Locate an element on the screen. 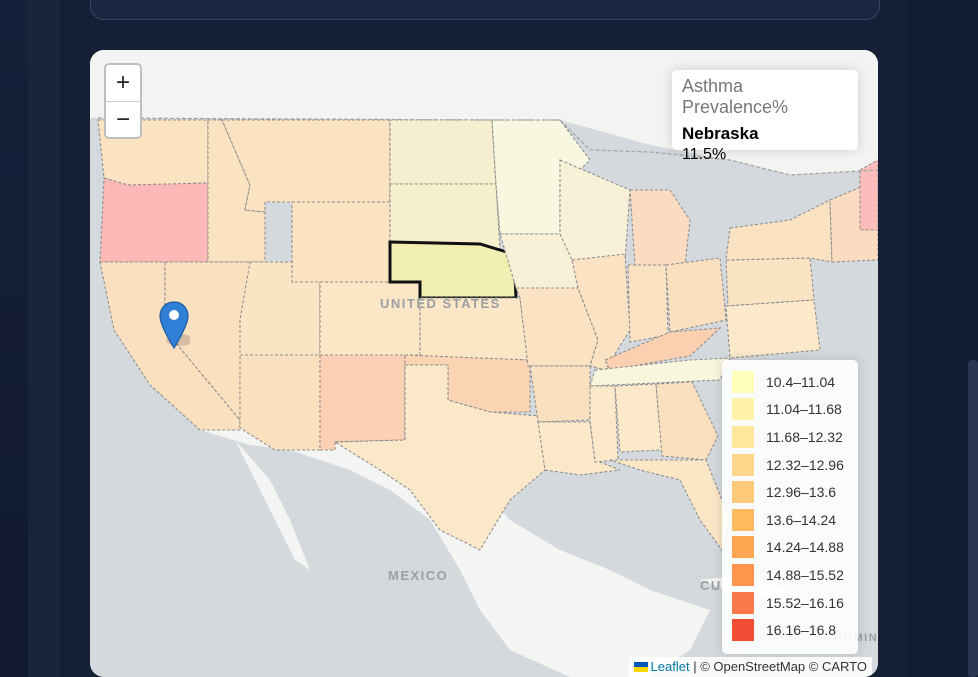 This screenshot has height=677, width=978. legend-label: 15.52–16.16 is located at coordinates (805, 602).